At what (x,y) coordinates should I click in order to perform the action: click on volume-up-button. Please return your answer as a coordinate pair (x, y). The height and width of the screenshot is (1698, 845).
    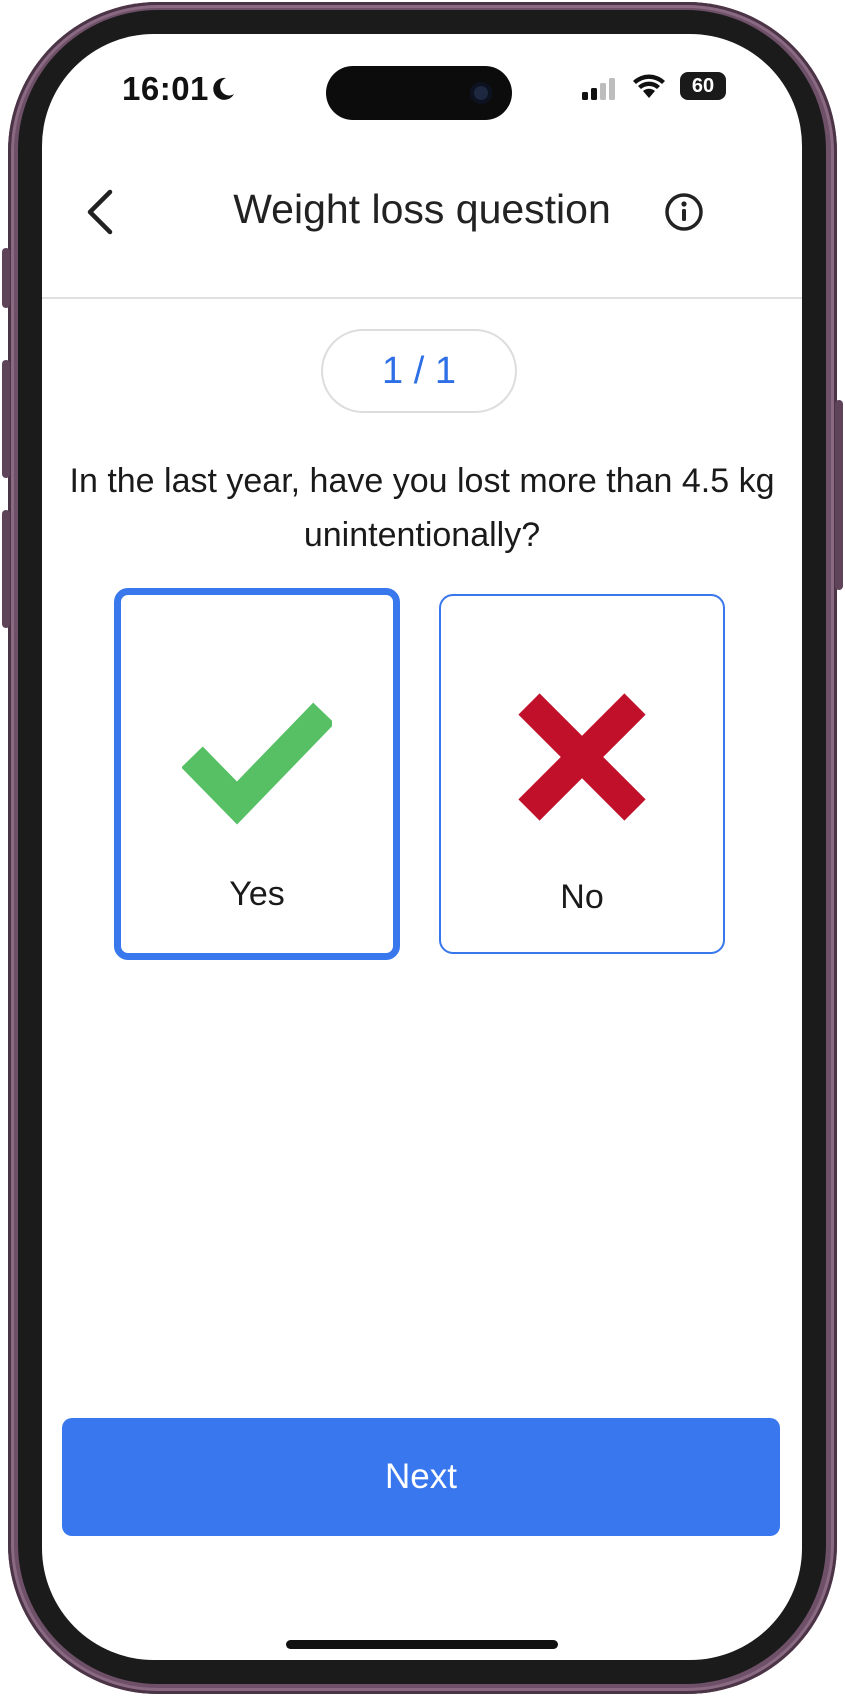
    Looking at the image, I should click on (6, 419).